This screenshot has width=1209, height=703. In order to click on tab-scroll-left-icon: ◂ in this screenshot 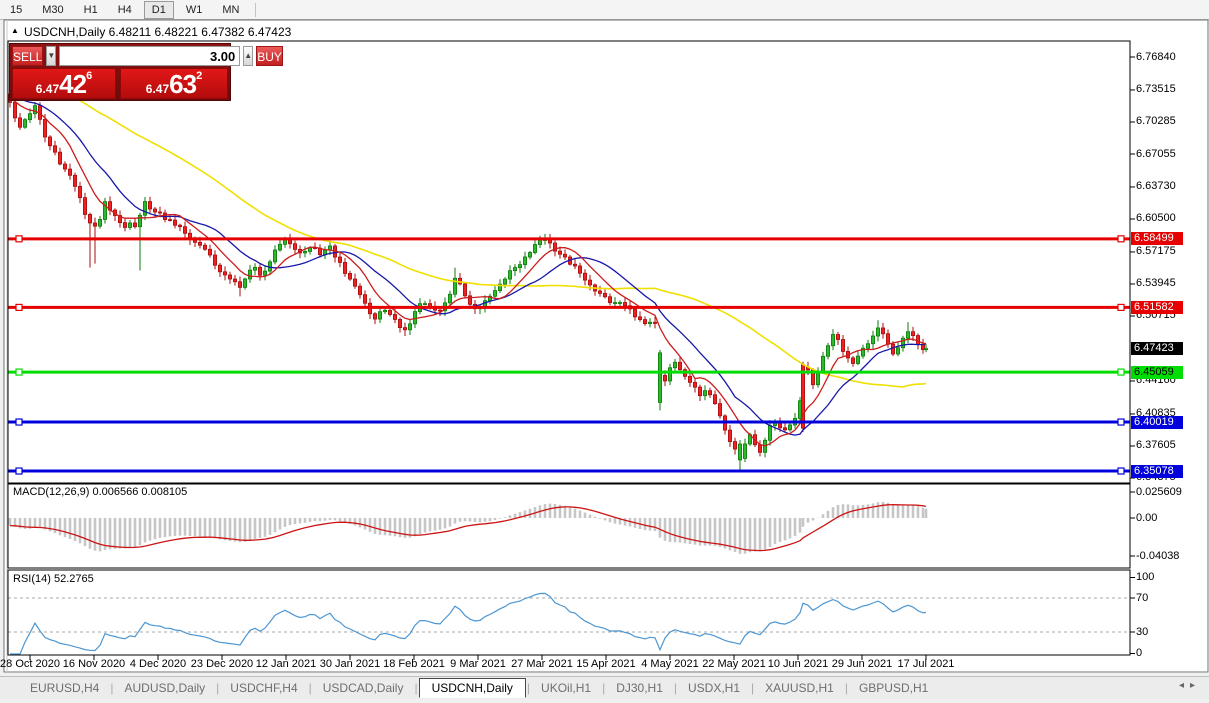, I will do `click(1184, 685)`.